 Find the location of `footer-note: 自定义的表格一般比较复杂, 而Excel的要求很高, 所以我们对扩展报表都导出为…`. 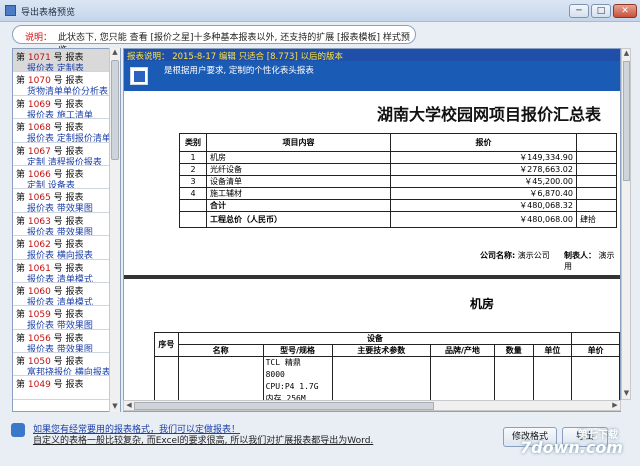

footer-note: 自定义的表格一般比较复杂, 而Excel的要求很高, 所以我们对扩展报表都导出为… is located at coordinates (203, 441).